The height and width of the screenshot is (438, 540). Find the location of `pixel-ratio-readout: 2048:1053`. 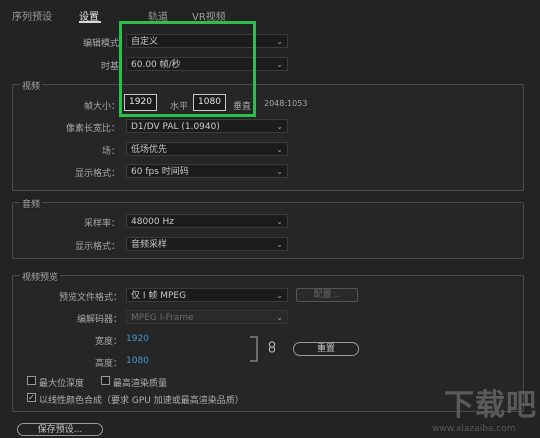

pixel-ratio-readout: 2048:1053 is located at coordinates (286, 103).